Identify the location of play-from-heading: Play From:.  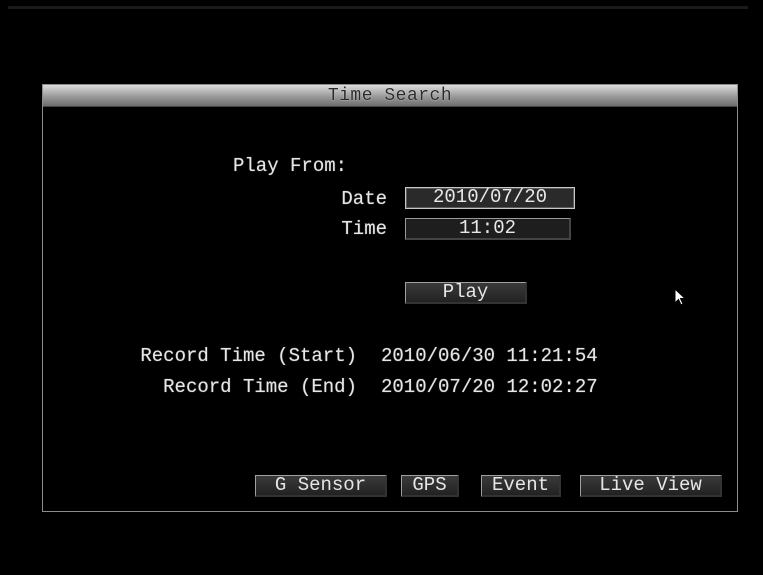
(290, 166).